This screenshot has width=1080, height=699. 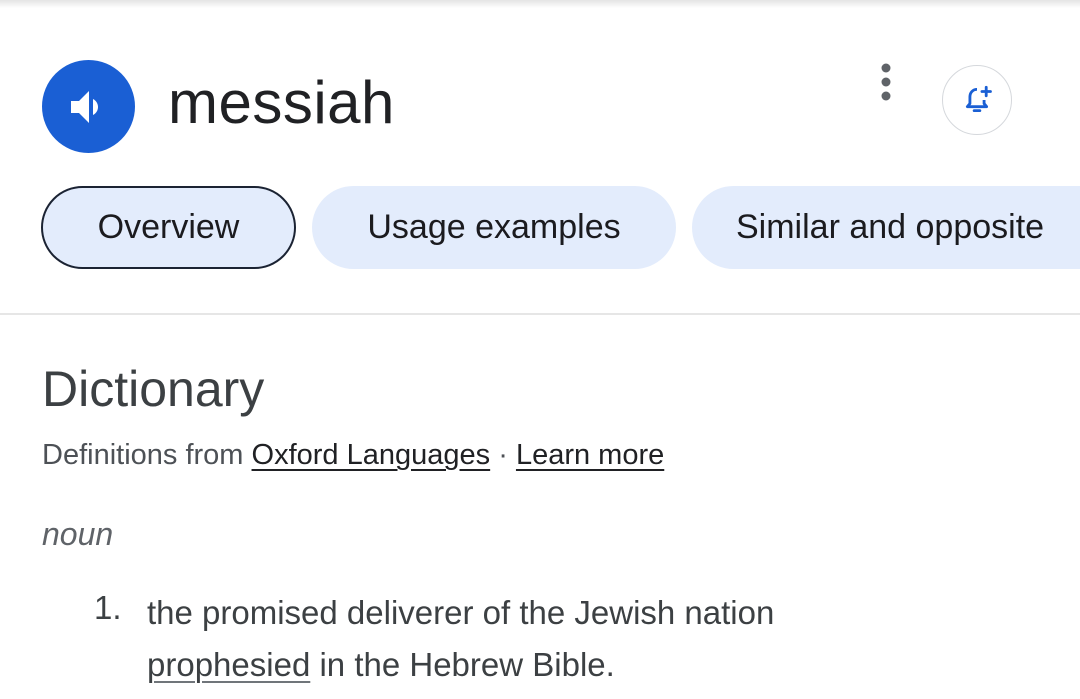 I want to click on add-alert-button, so click(x=977, y=100).